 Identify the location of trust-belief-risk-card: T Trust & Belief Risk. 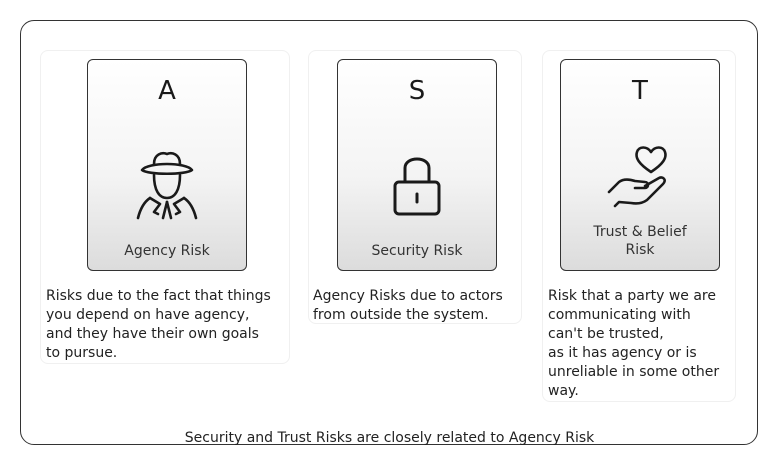
(640, 165).